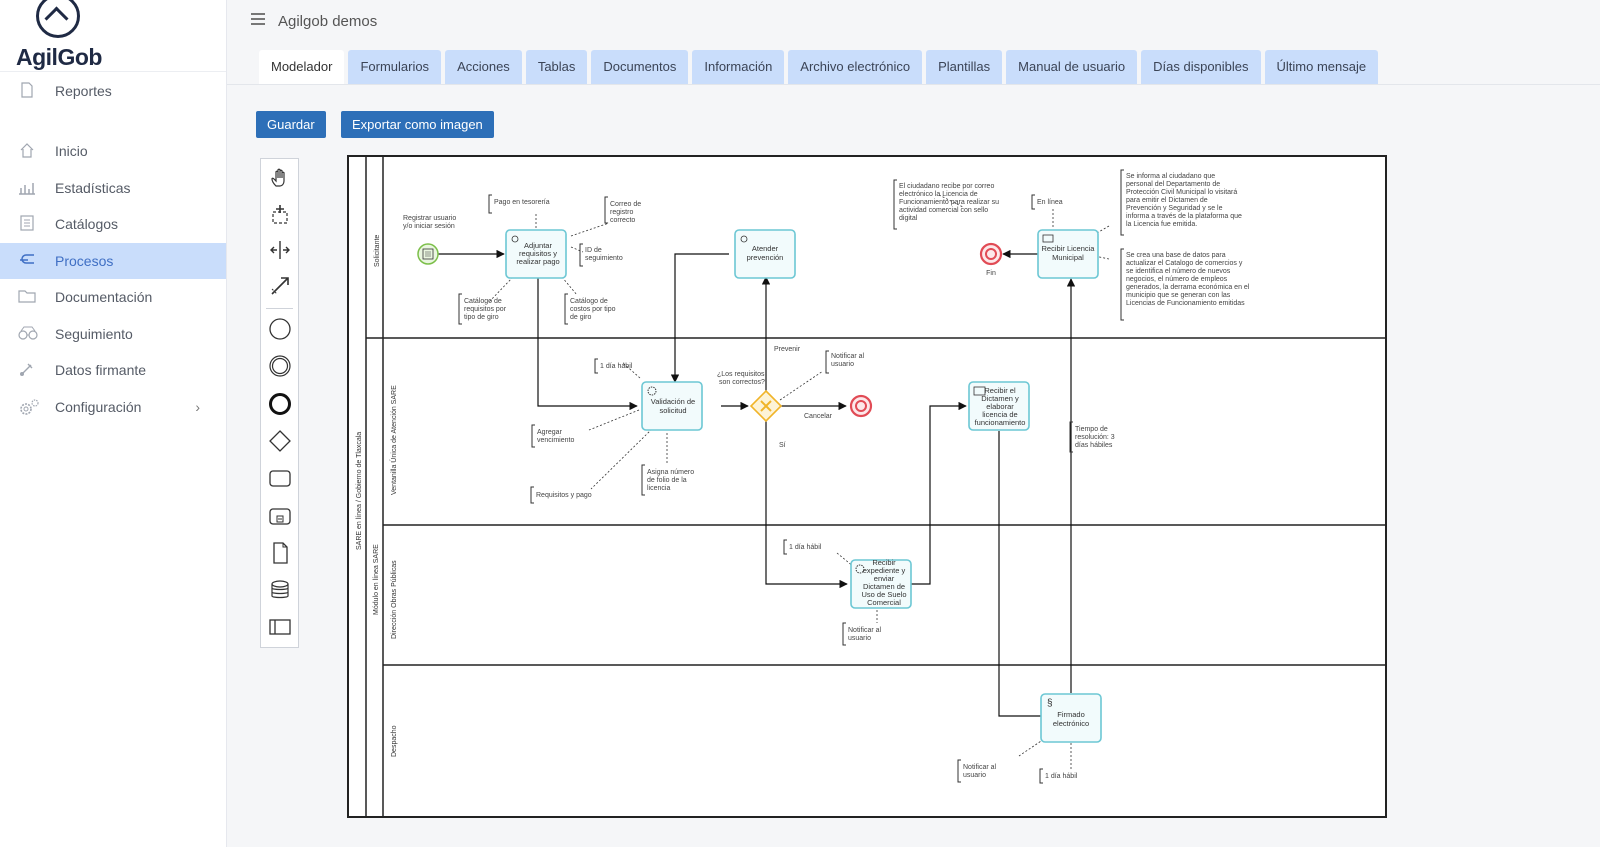  Describe the element at coordinates (113, 71) in the screenshot. I see `logo-divider` at that location.